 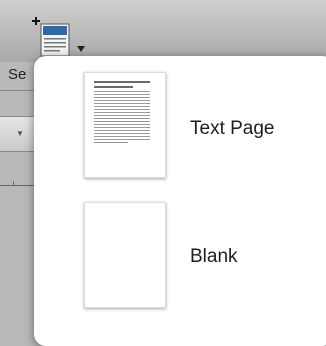 What do you see at coordinates (125, 255) in the screenshot?
I see `blank-page-thumbnail-icon` at bounding box center [125, 255].